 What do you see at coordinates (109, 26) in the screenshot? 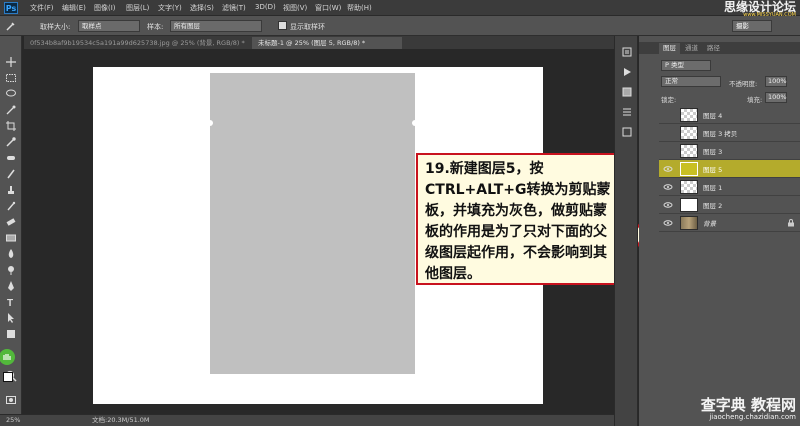
I see `sample-size-select: 取样点` at bounding box center [109, 26].